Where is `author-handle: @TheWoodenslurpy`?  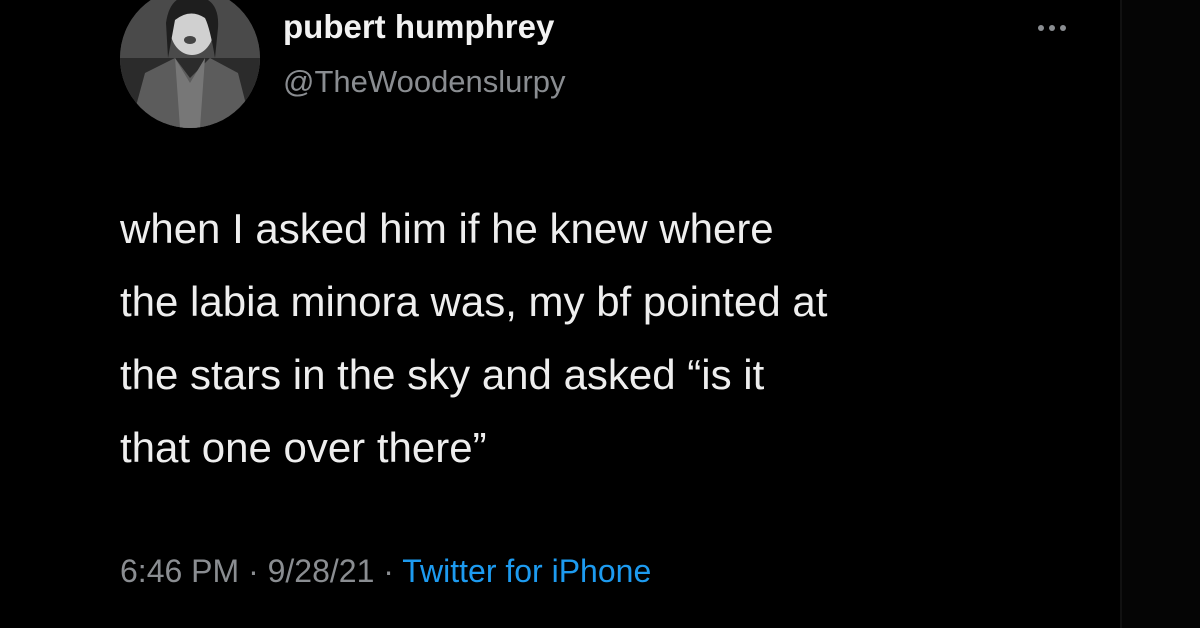
author-handle: @TheWoodenslurpy is located at coordinates (424, 82).